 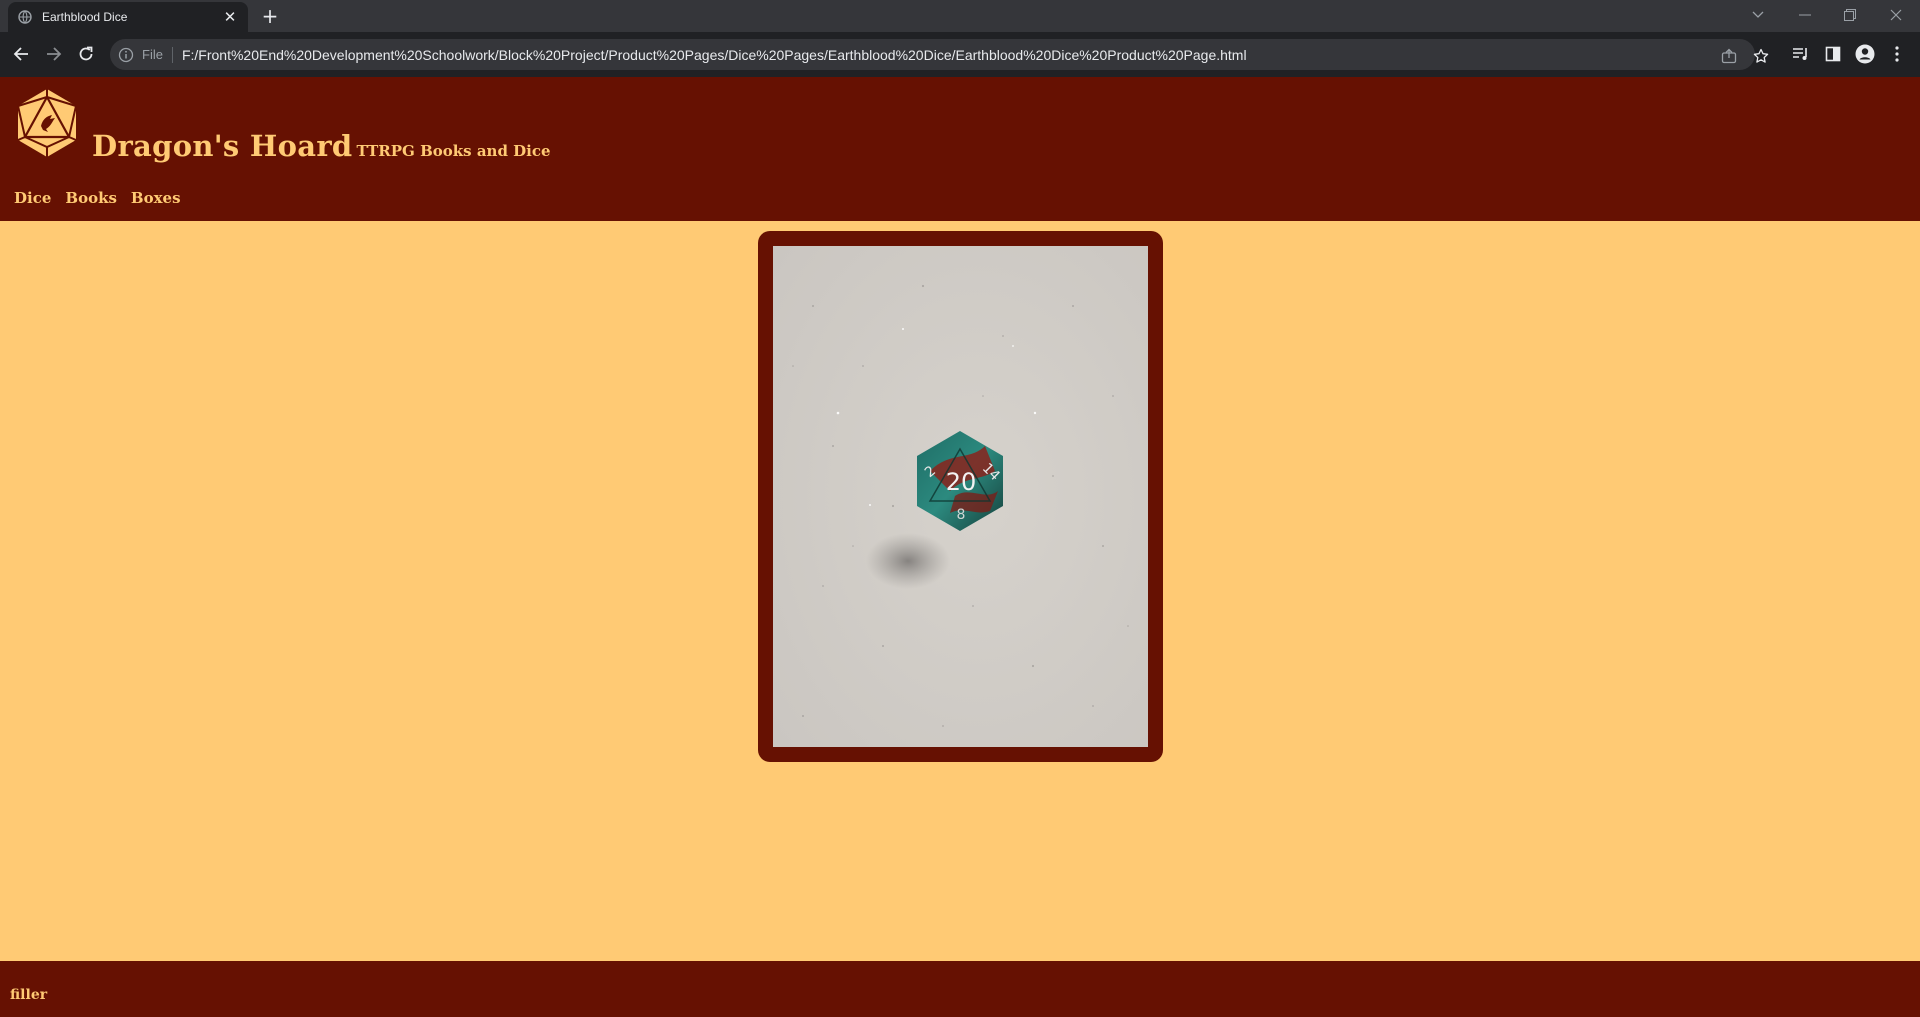 What do you see at coordinates (1896, 15) in the screenshot?
I see `close-window-icon` at bounding box center [1896, 15].